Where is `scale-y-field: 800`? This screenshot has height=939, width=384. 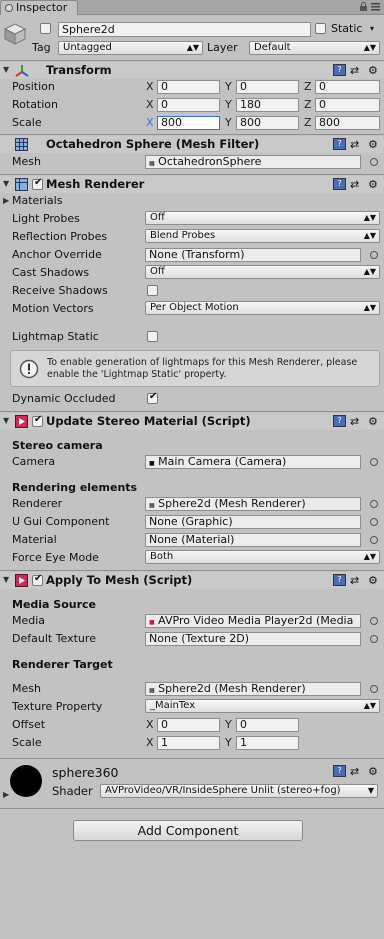
scale-y-field: 800 is located at coordinates (267, 123).